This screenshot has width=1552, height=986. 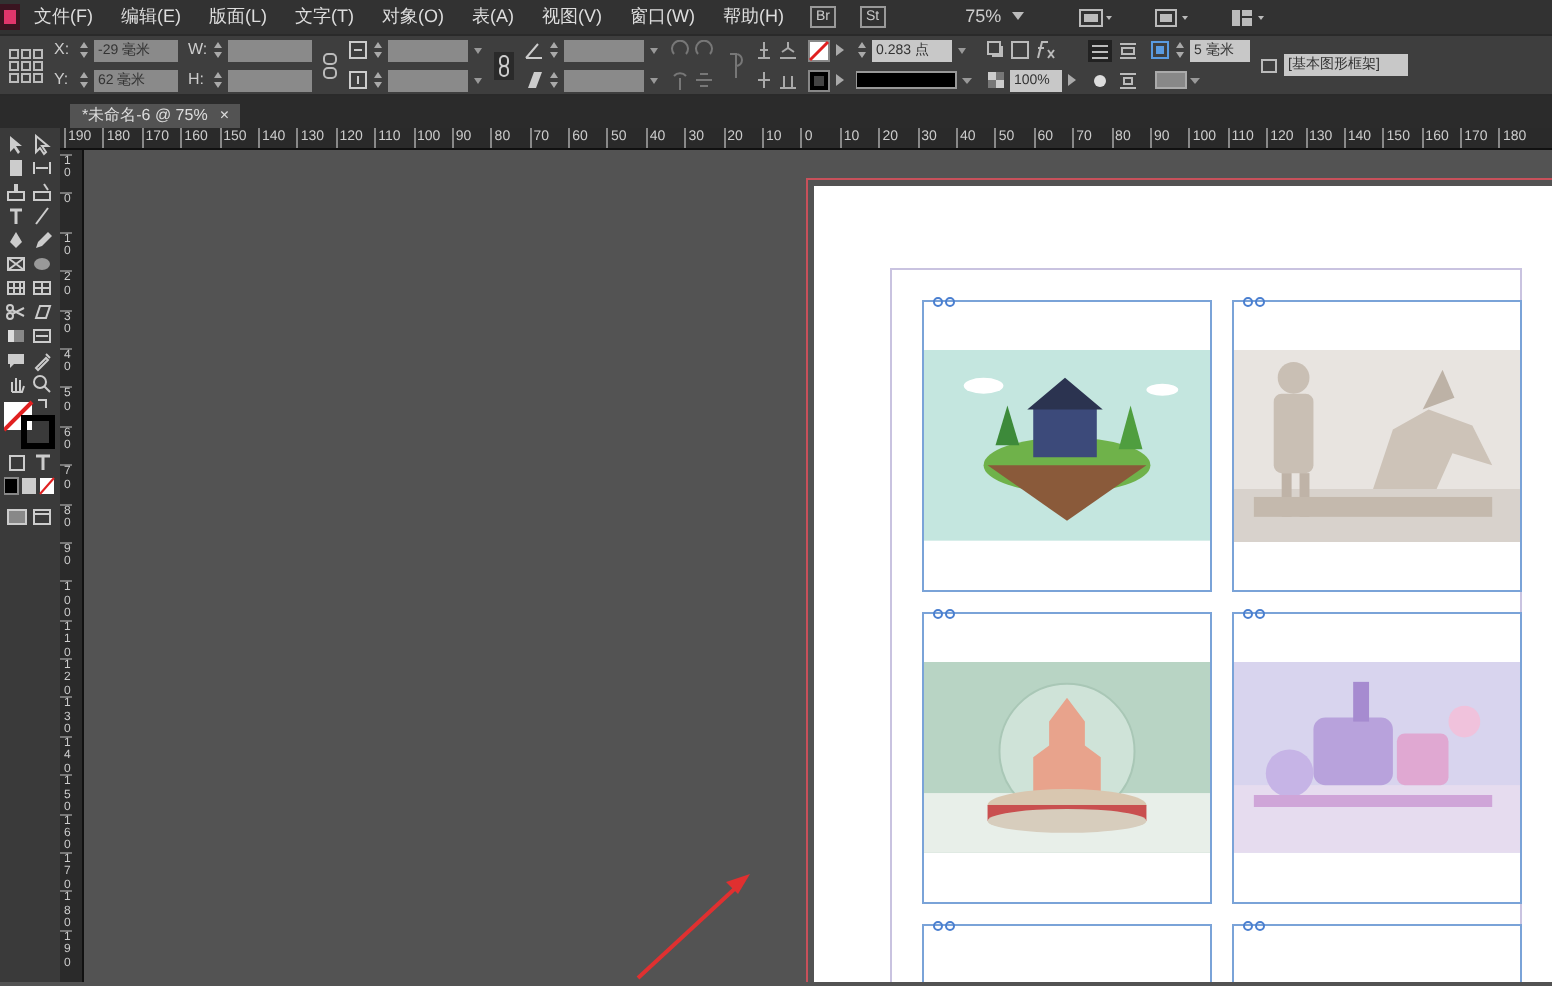 What do you see at coordinates (704, 50) in the screenshot?
I see `rotate-counterclockwise-icon` at bounding box center [704, 50].